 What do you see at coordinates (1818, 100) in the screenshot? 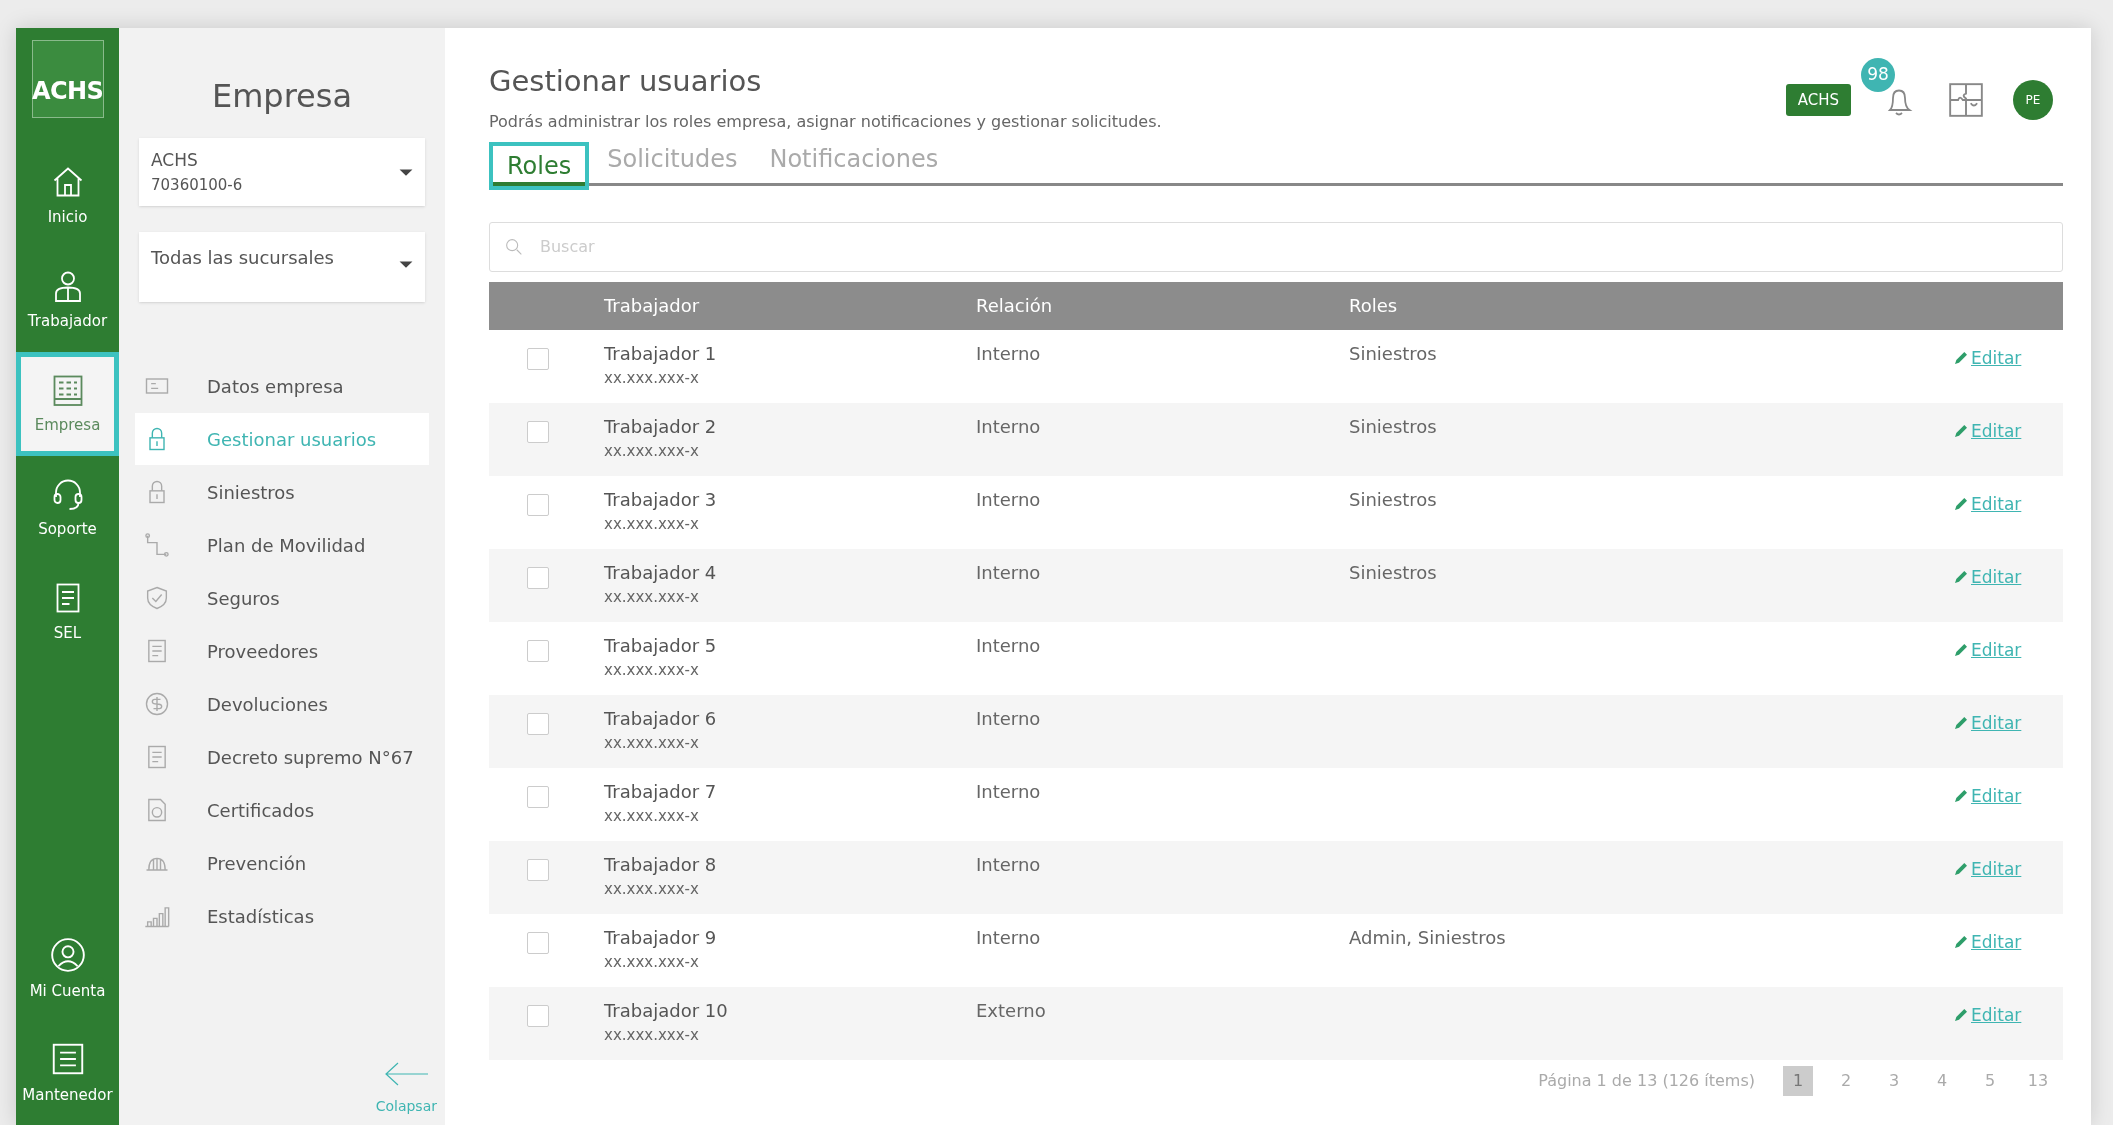
I see `company-badge: ACHS` at bounding box center [1818, 100].